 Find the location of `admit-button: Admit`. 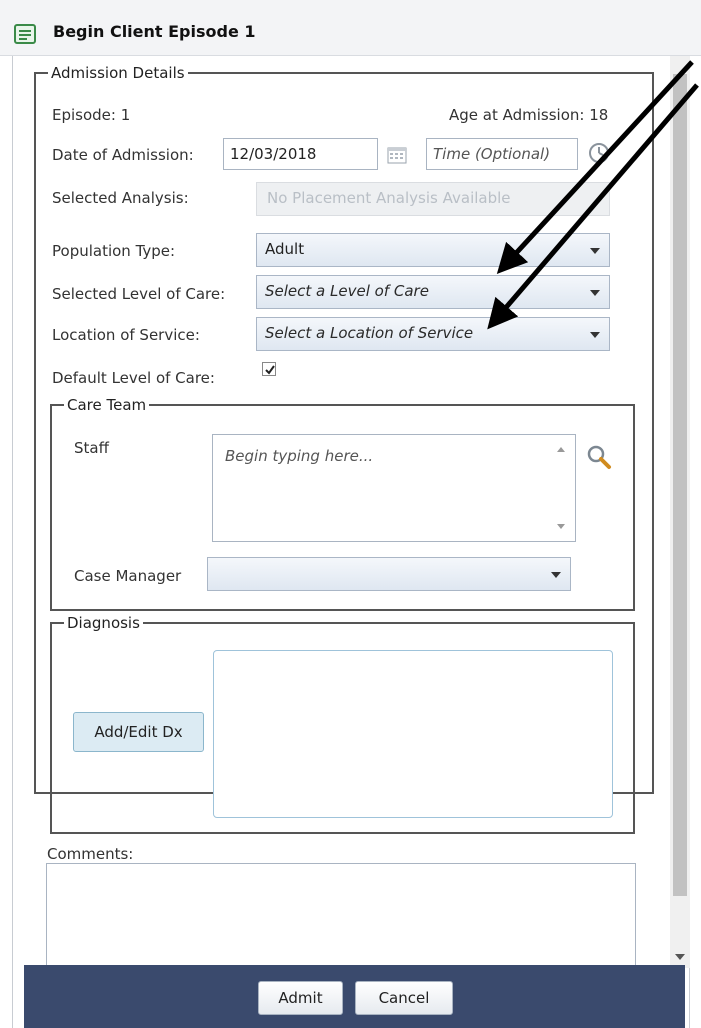

admit-button: Admit is located at coordinates (300, 998).